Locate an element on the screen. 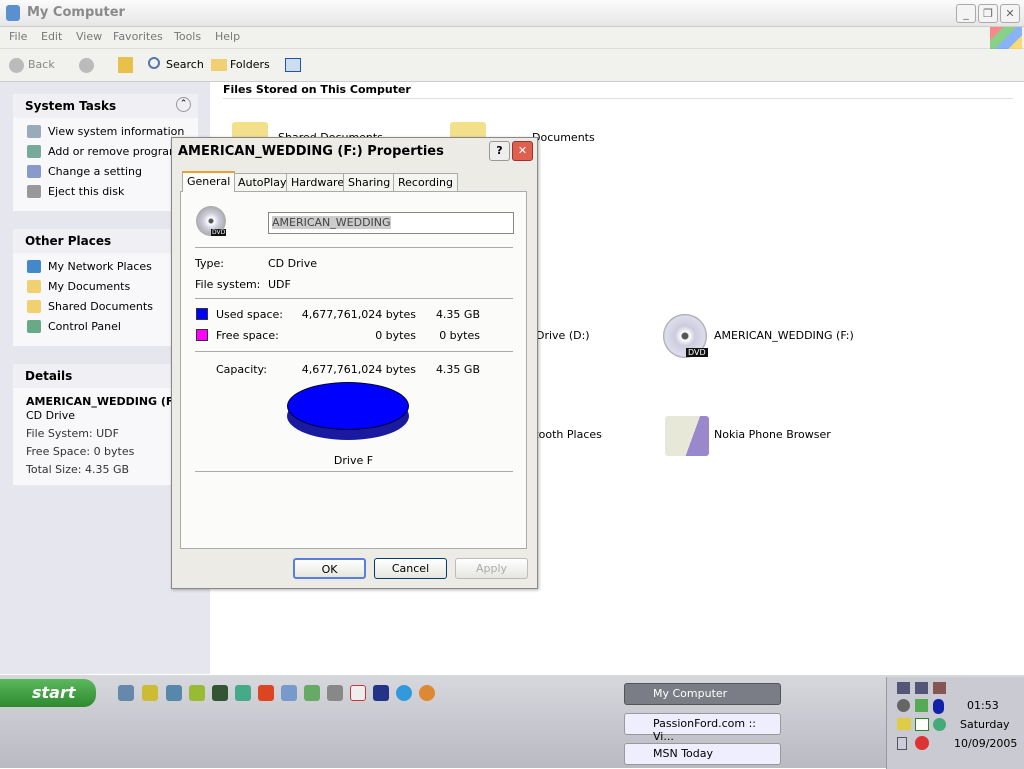 The width and height of the screenshot is (1024, 769). phone-browser-icon is located at coordinates (687, 436).